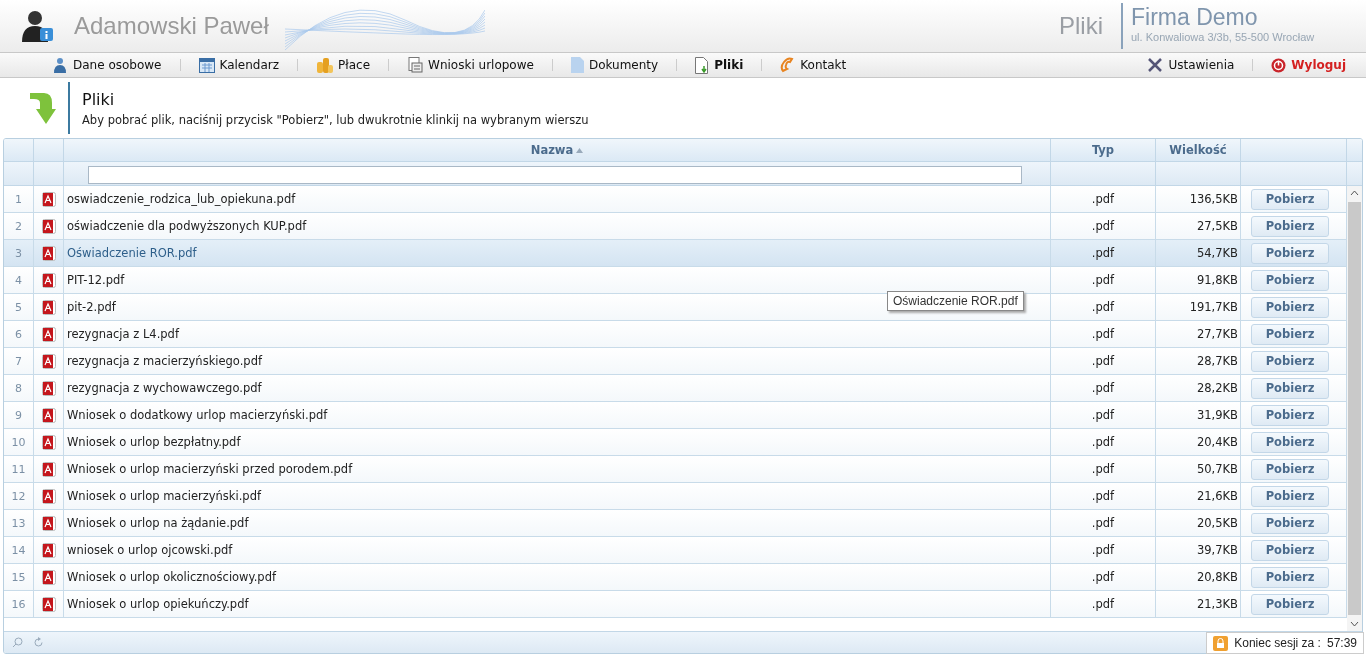 The image size is (1366, 654). What do you see at coordinates (1198, 150) in the screenshot?
I see `column-header: Wielkość` at bounding box center [1198, 150].